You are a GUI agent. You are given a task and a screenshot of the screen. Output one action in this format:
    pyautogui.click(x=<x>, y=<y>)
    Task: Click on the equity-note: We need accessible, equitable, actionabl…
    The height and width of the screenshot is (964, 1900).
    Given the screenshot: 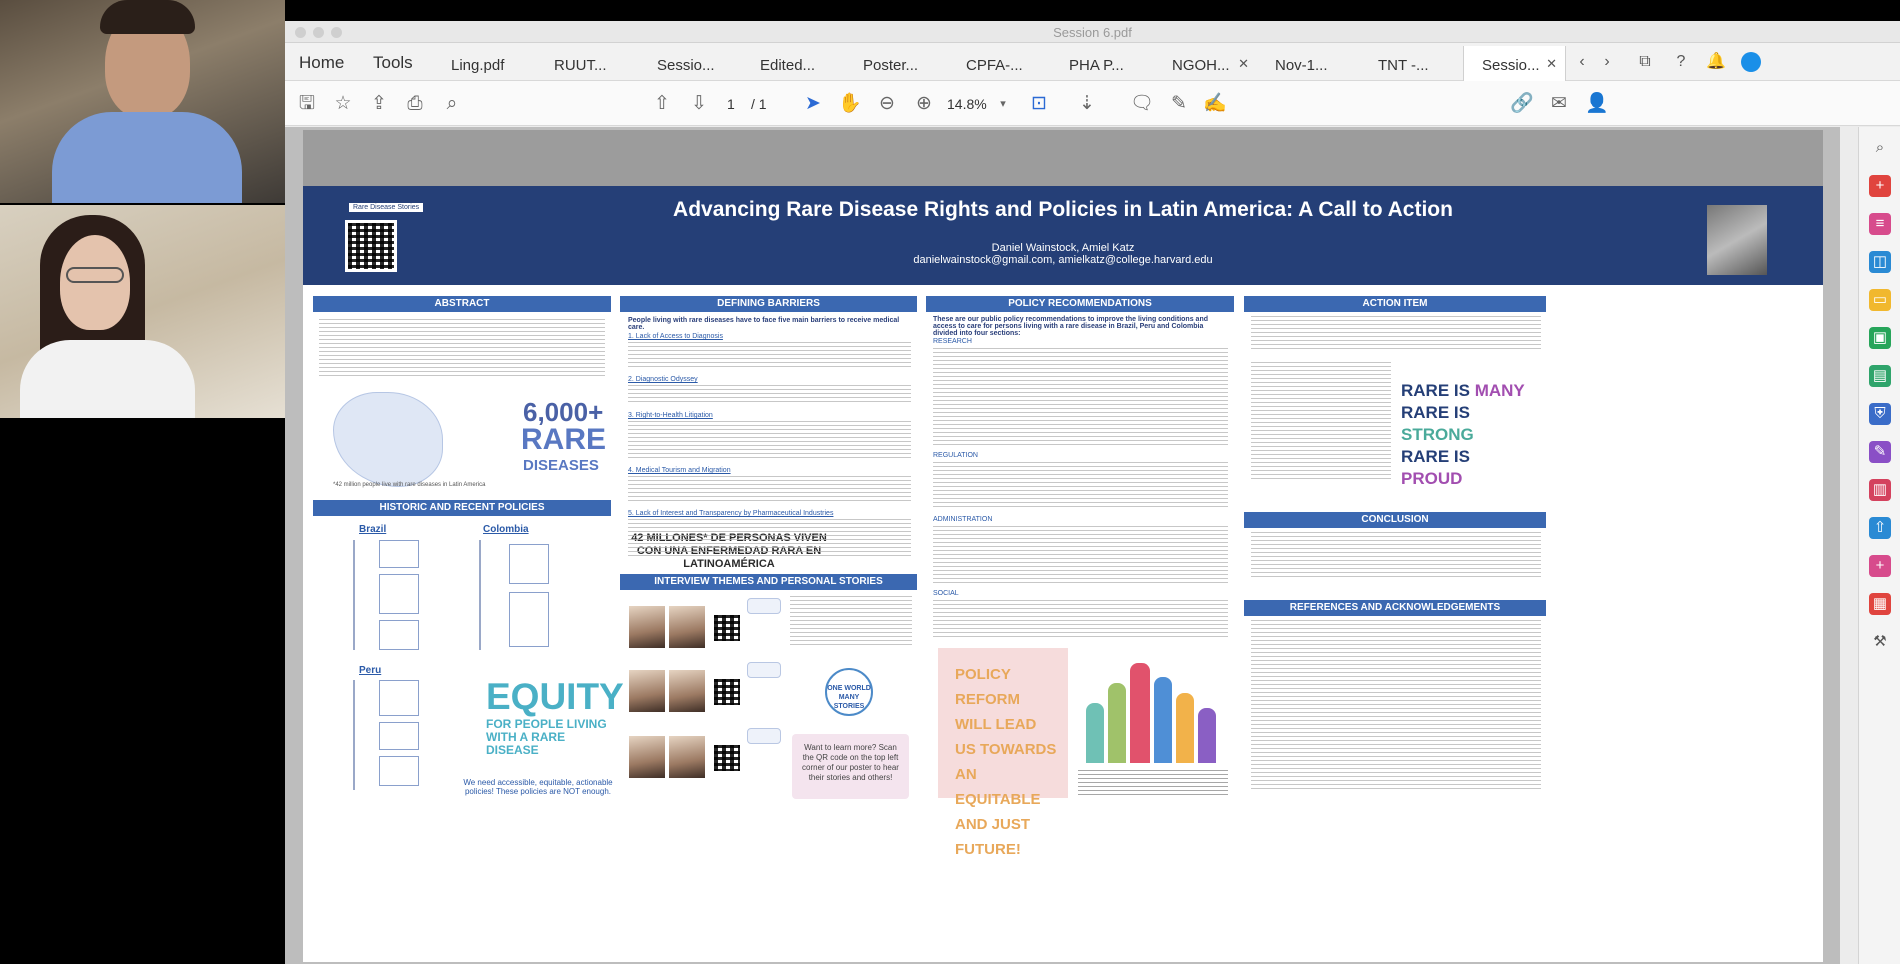 What is the action you would take?
    pyautogui.click(x=538, y=787)
    